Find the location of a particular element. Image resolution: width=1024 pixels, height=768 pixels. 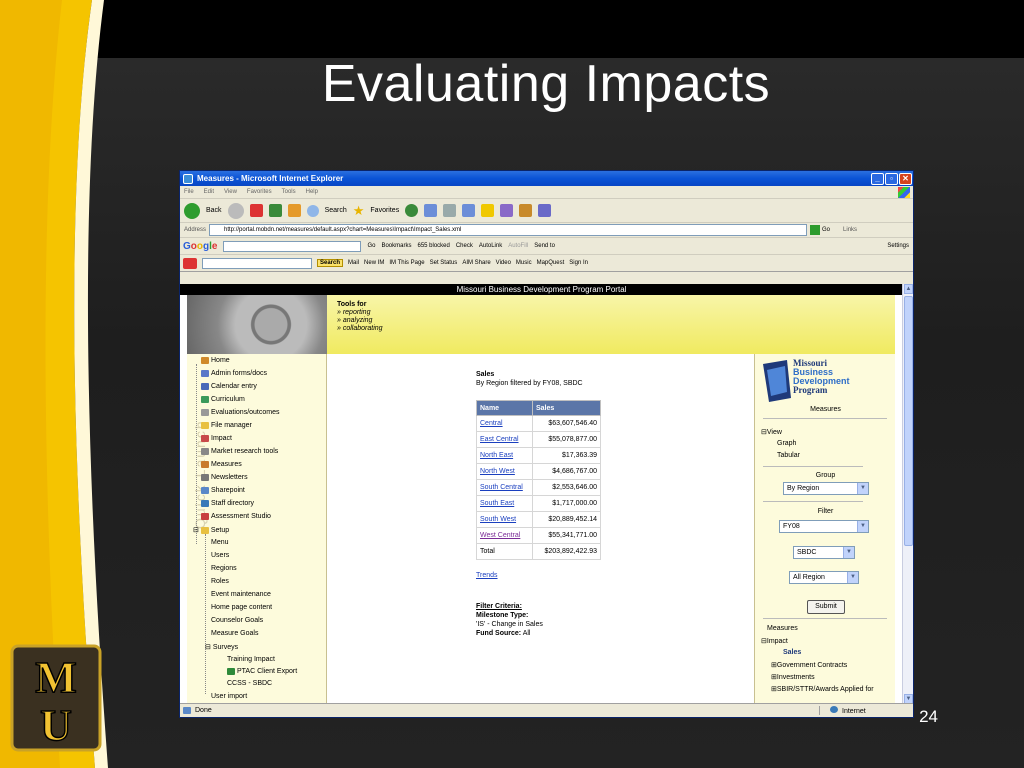

region-link: East Central is located at coordinates (504, 439).